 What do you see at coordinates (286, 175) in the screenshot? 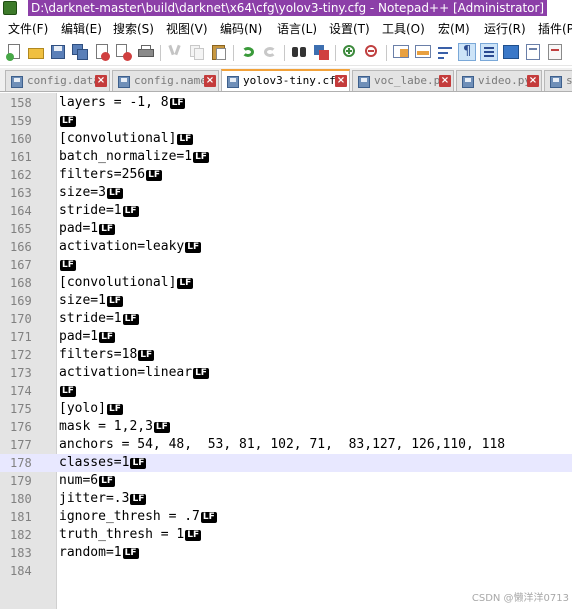
I see `editor-line: 162 filters=256 LF` at bounding box center [286, 175].